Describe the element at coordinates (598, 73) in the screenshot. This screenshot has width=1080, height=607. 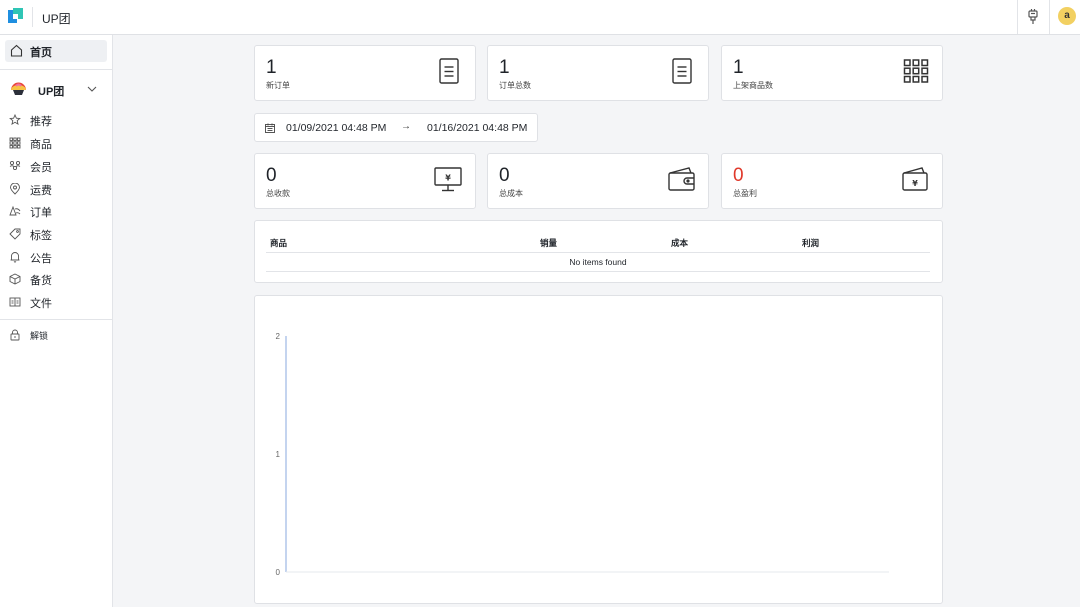
I see `stat-card-total-orders: 1 订单总数` at that location.